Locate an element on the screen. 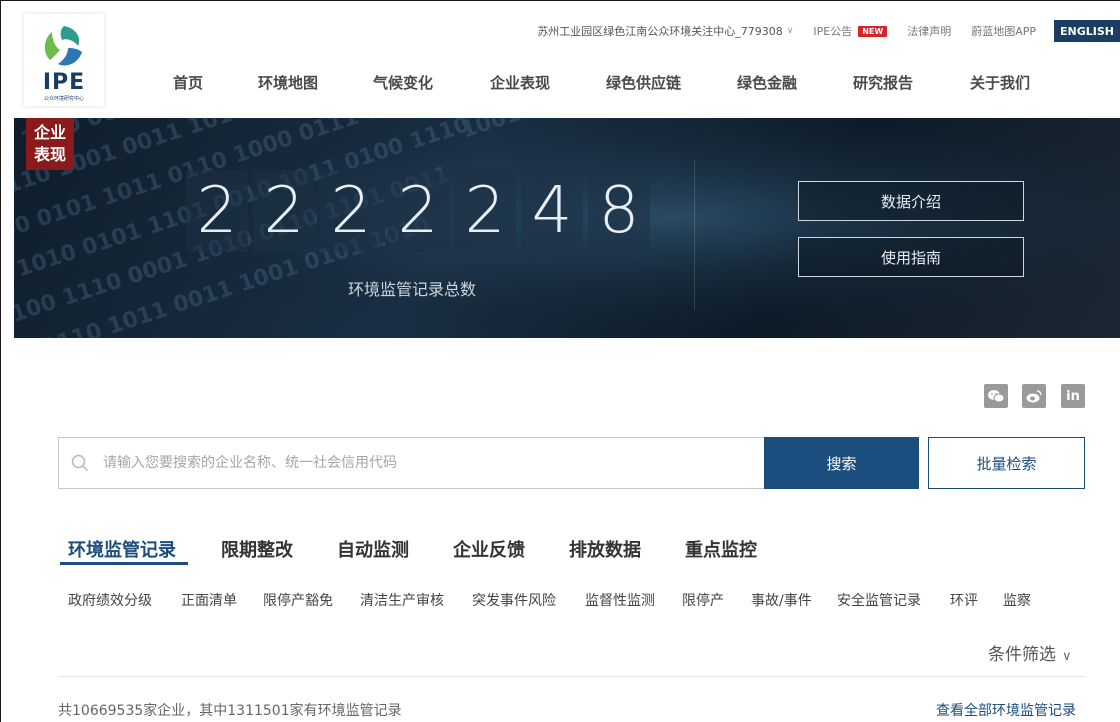  org-account-dropdown: 苏州工业园区绿色江南公众环境关注中心_779308 ∨ is located at coordinates (665, 31).